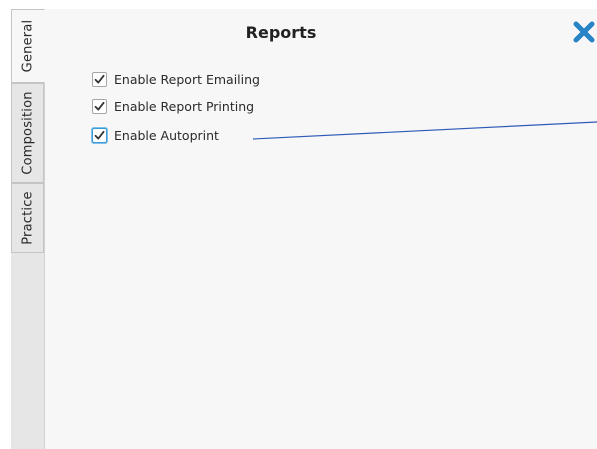 This screenshot has width=597, height=449. I want to click on close-x-icon, so click(584, 32).